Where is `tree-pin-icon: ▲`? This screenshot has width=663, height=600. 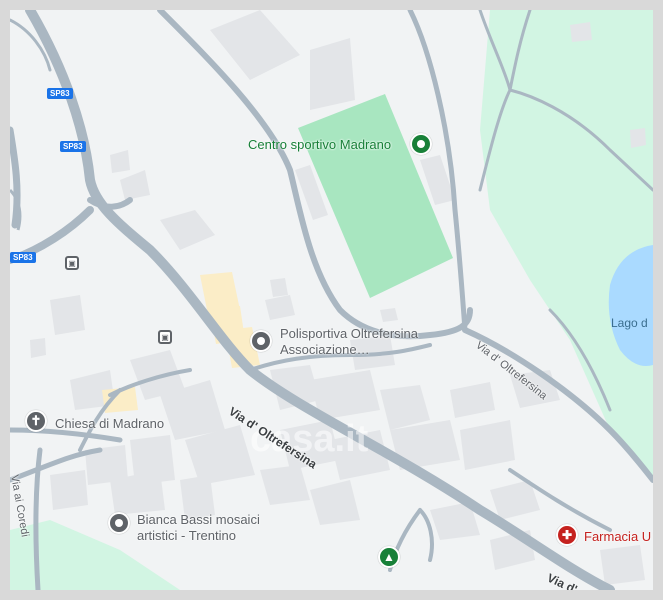 tree-pin-icon: ▲ is located at coordinates (389, 557).